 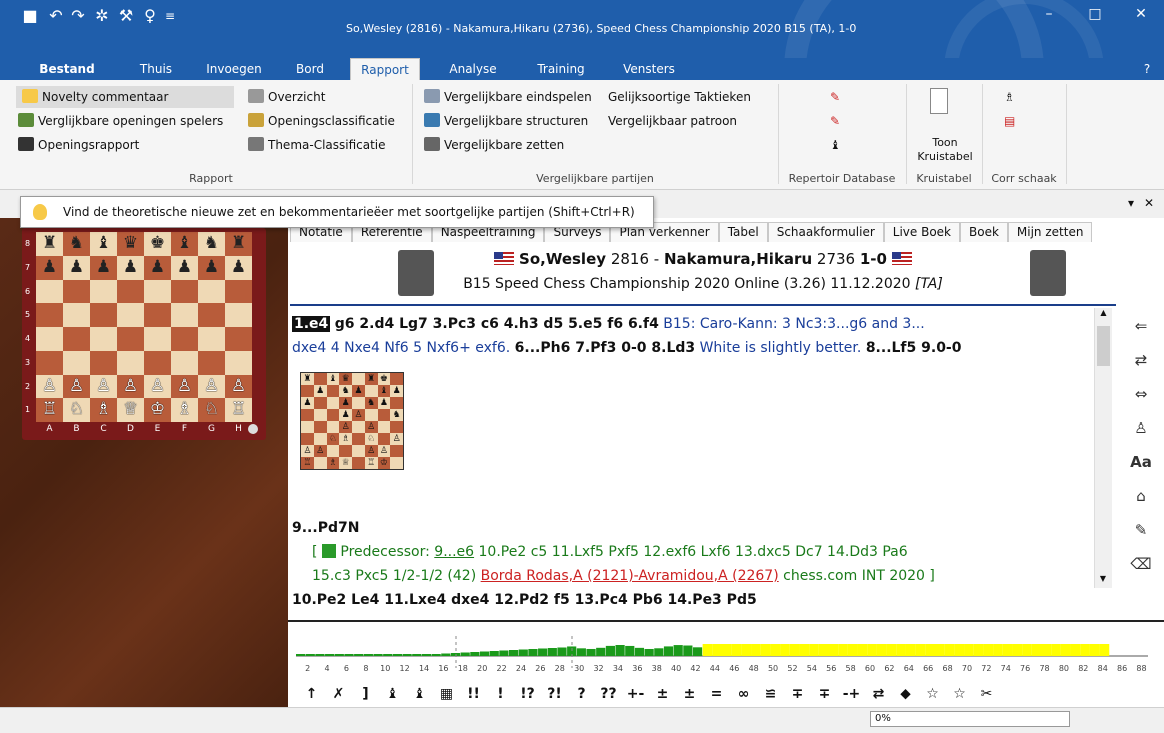 What do you see at coordinates (1050, 232) in the screenshot?
I see `tab-mijn-zetten: Mijn zetten` at bounding box center [1050, 232].